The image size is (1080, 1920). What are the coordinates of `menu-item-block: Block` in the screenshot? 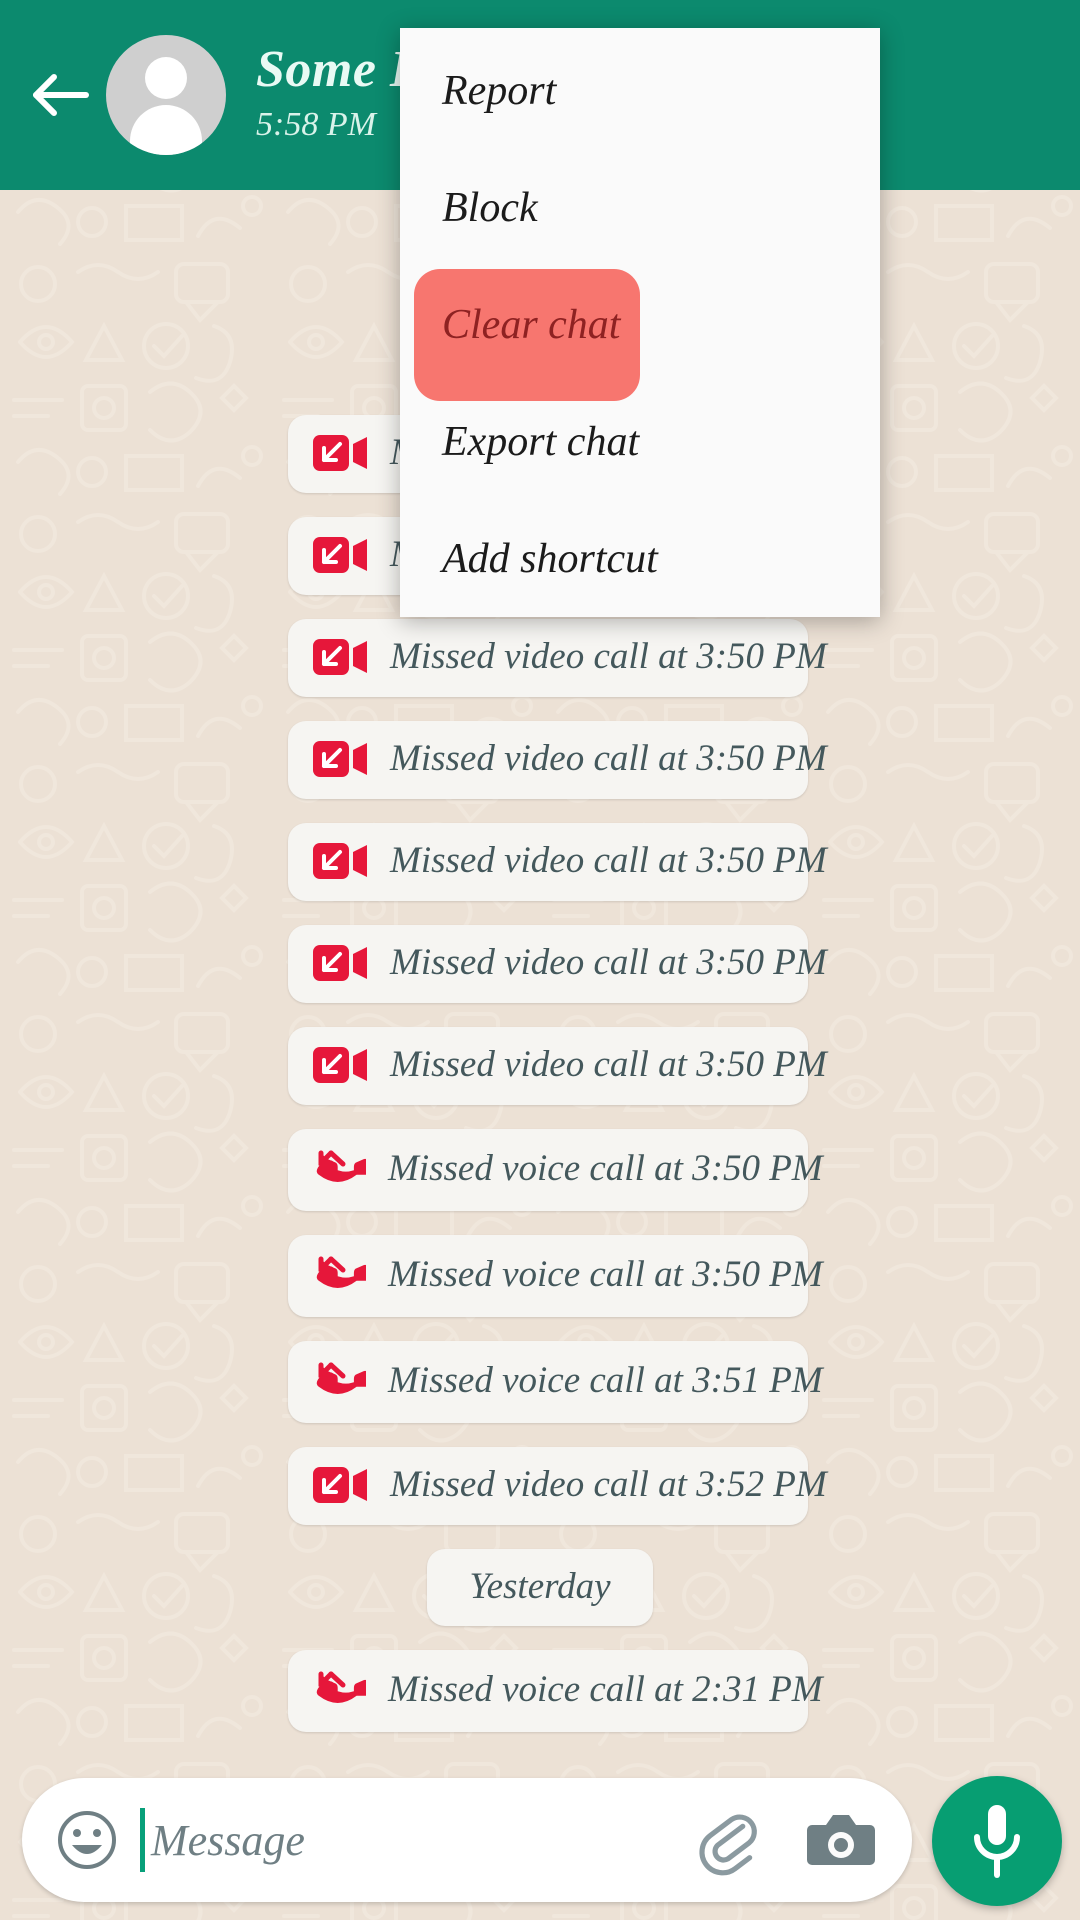 It's located at (640, 207).